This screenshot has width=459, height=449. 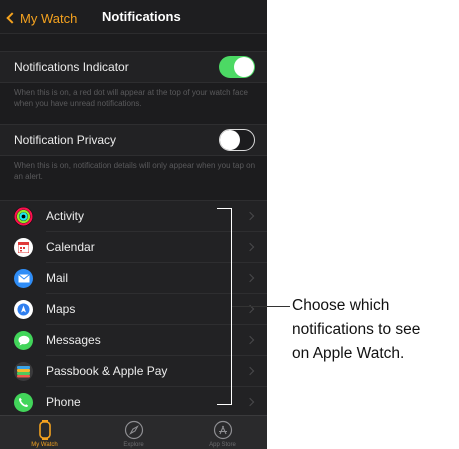 What do you see at coordinates (23, 371) in the screenshot?
I see `passbook-icon` at bounding box center [23, 371].